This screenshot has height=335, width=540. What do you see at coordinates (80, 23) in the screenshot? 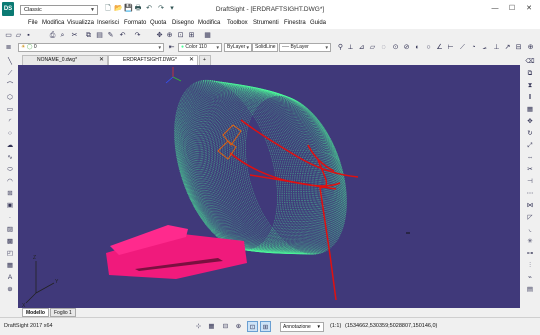
I see `menu-visualizza: Visualizza` at bounding box center [80, 23].